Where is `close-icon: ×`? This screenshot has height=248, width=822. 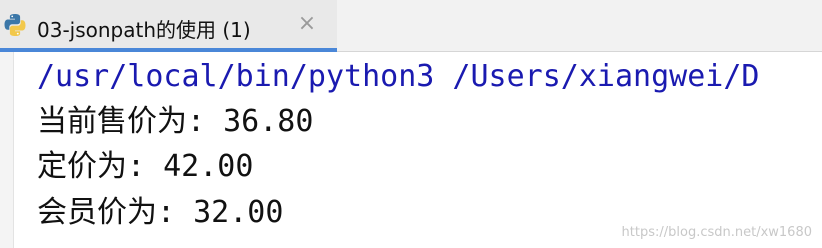
close-icon: × is located at coordinates (307, 24).